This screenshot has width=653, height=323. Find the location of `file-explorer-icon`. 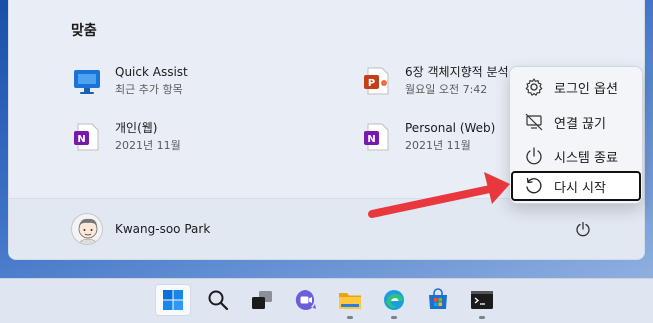

file-explorer-icon is located at coordinates (350, 301).